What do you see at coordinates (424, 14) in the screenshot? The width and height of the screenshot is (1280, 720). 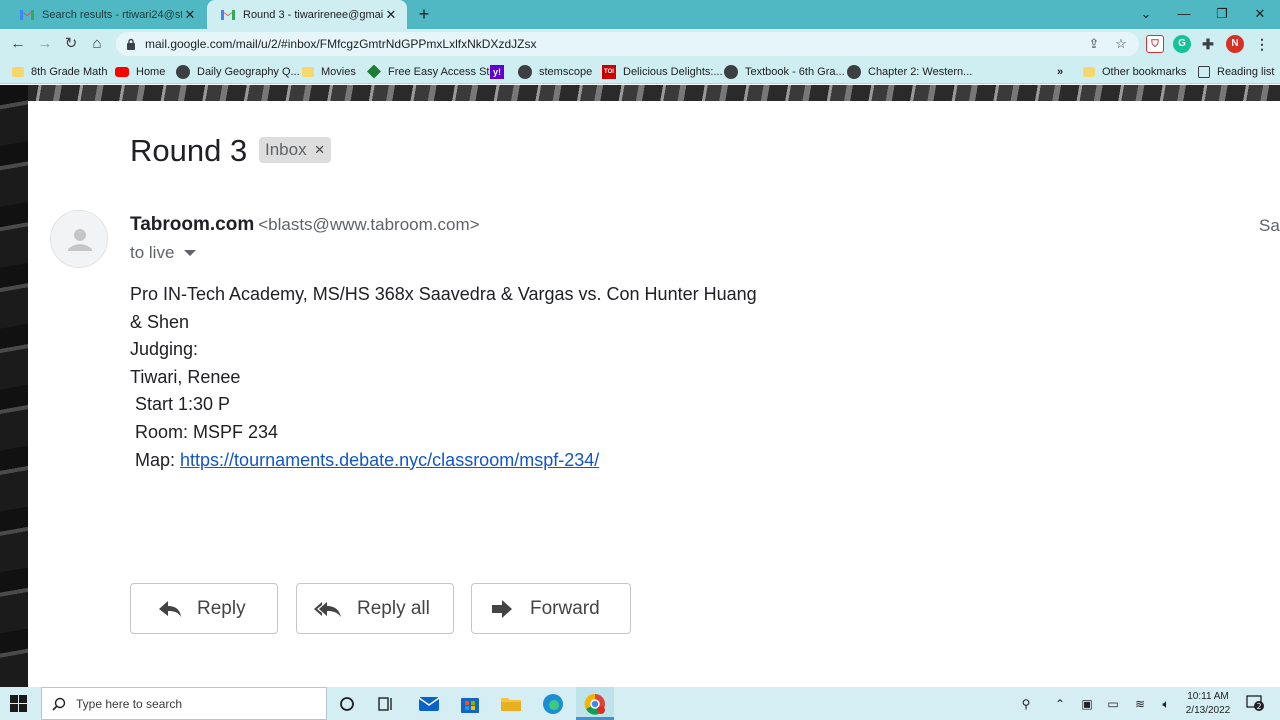 I see `new-tab-button: +` at bounding box center [424, 14].